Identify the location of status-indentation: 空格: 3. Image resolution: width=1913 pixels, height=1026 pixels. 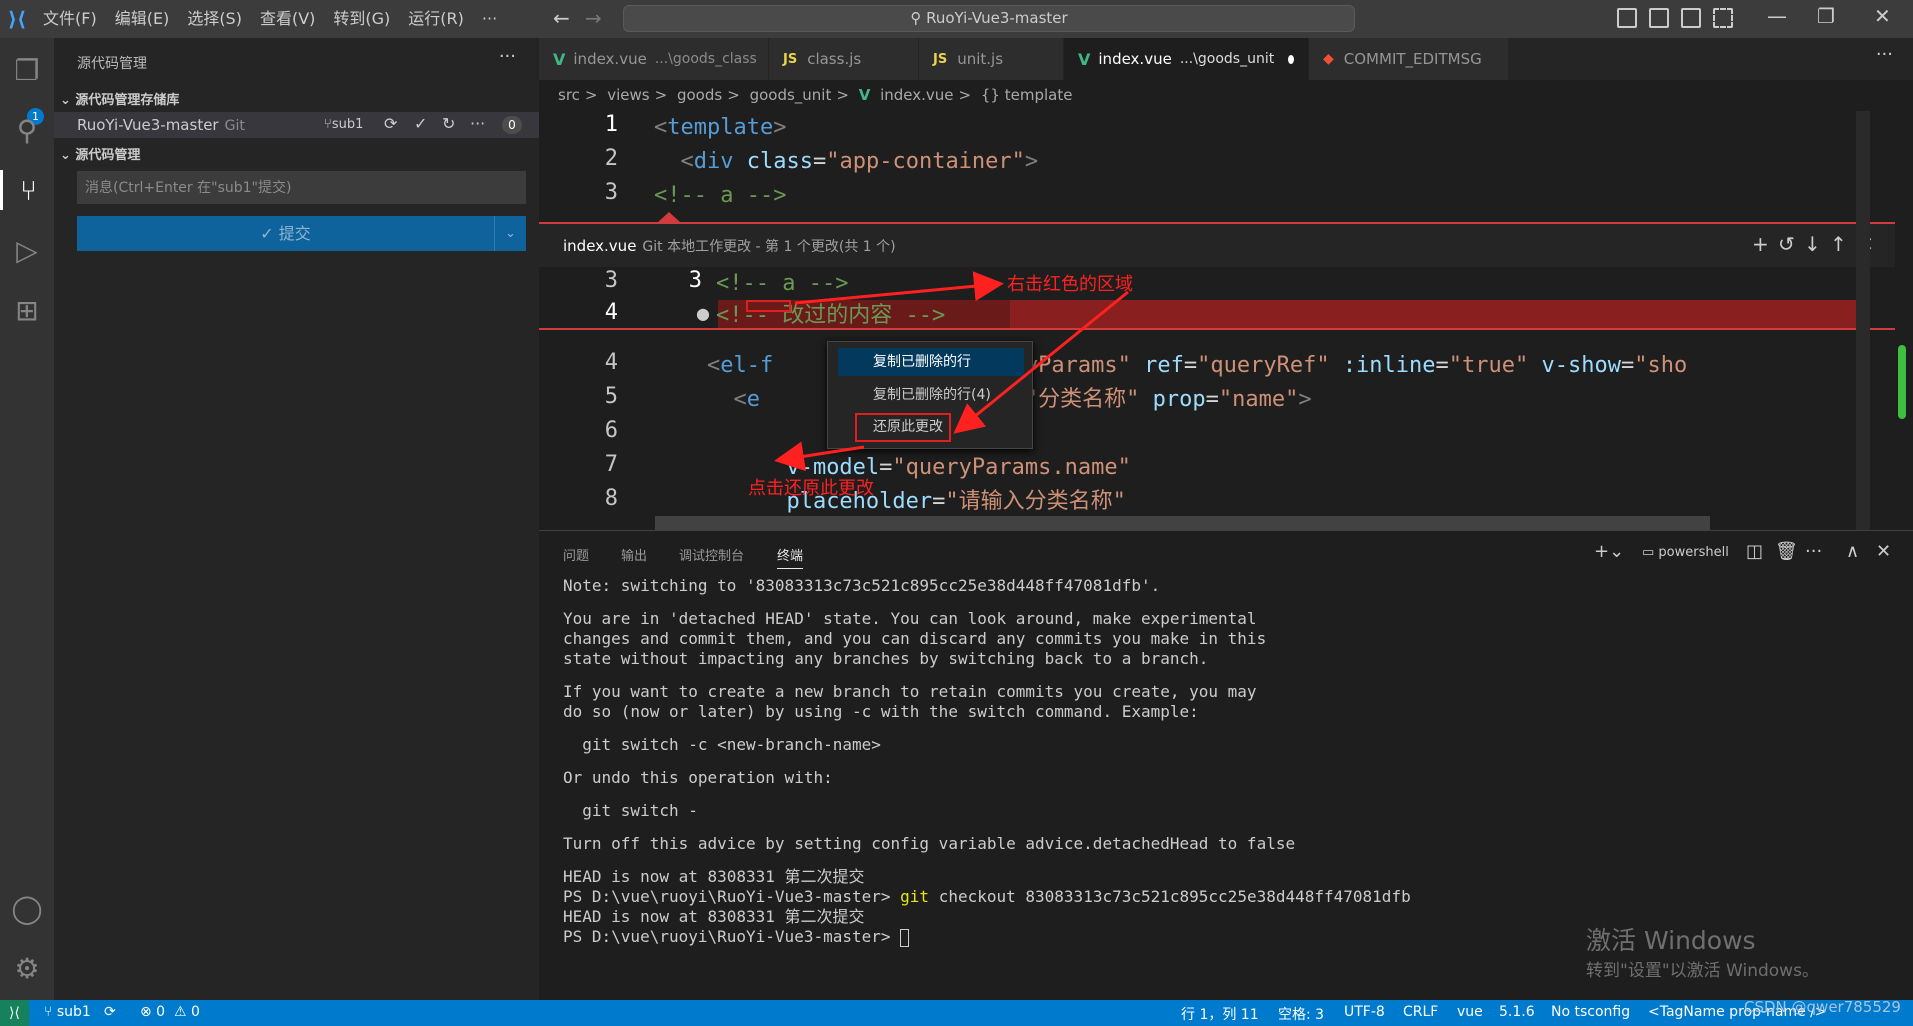
(1301, 1014).